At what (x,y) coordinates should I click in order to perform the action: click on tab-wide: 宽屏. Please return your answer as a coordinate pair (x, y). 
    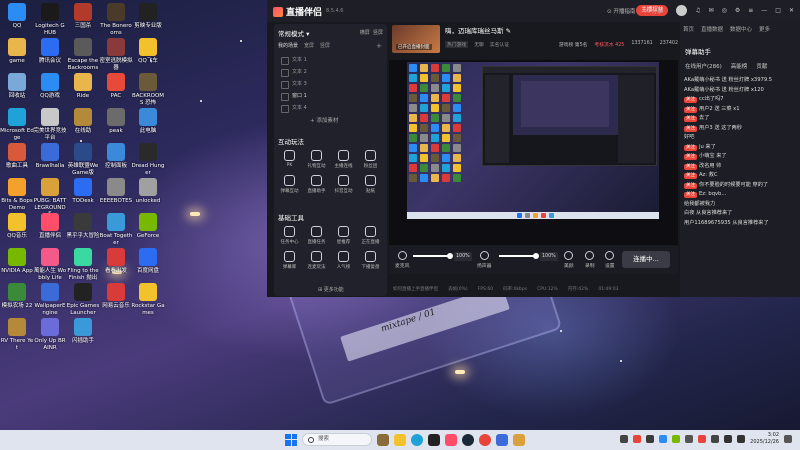
    Looking at the image, I should click on (309, 46).